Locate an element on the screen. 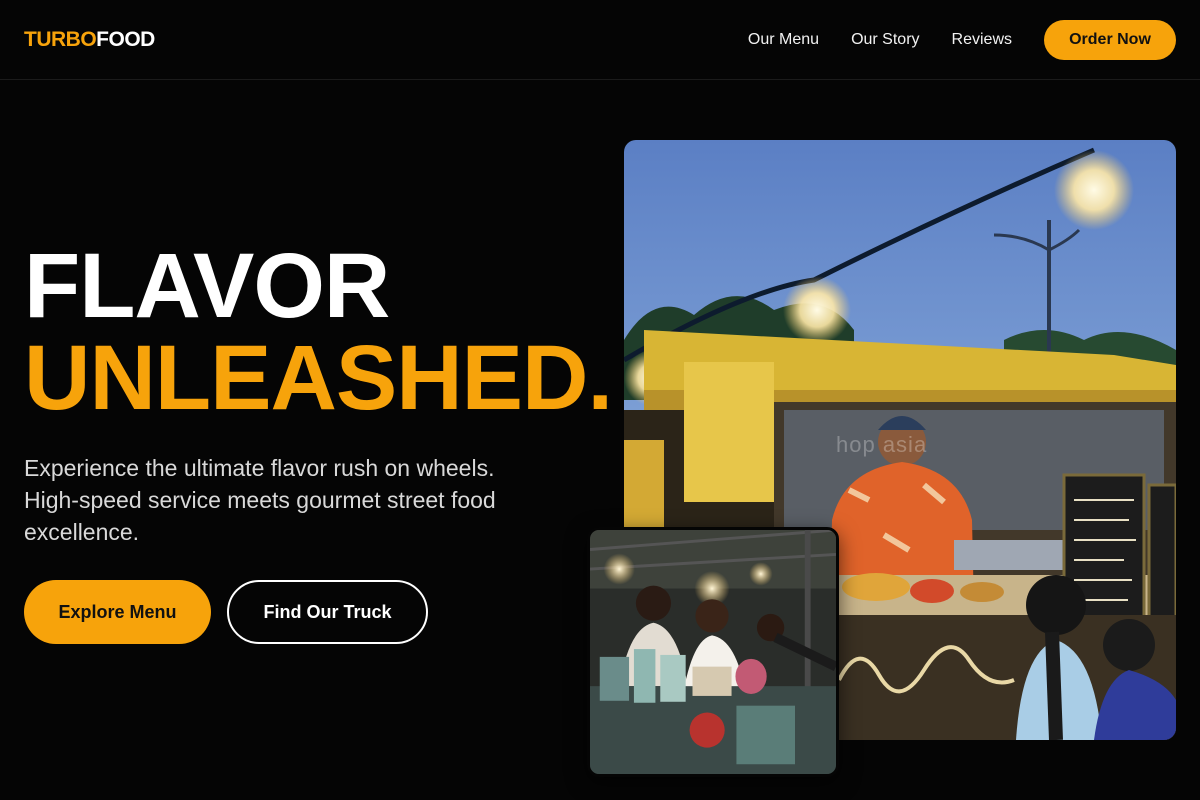 The image size is (1200, 800). hero-title-line1: FLAVOR is located at coordinates (207, 286).